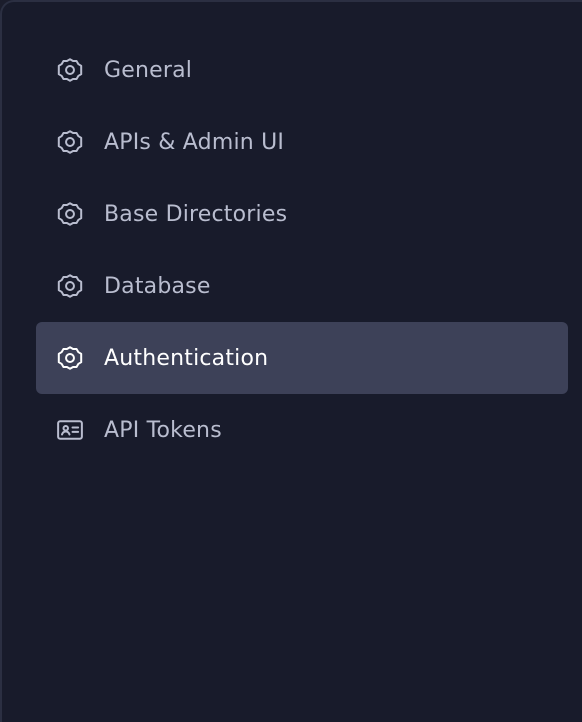 This screenshot has width=582, height=722. I want to click on nav-item-apis-admin-ui: APIs & Admin UI, so click(302, 142).